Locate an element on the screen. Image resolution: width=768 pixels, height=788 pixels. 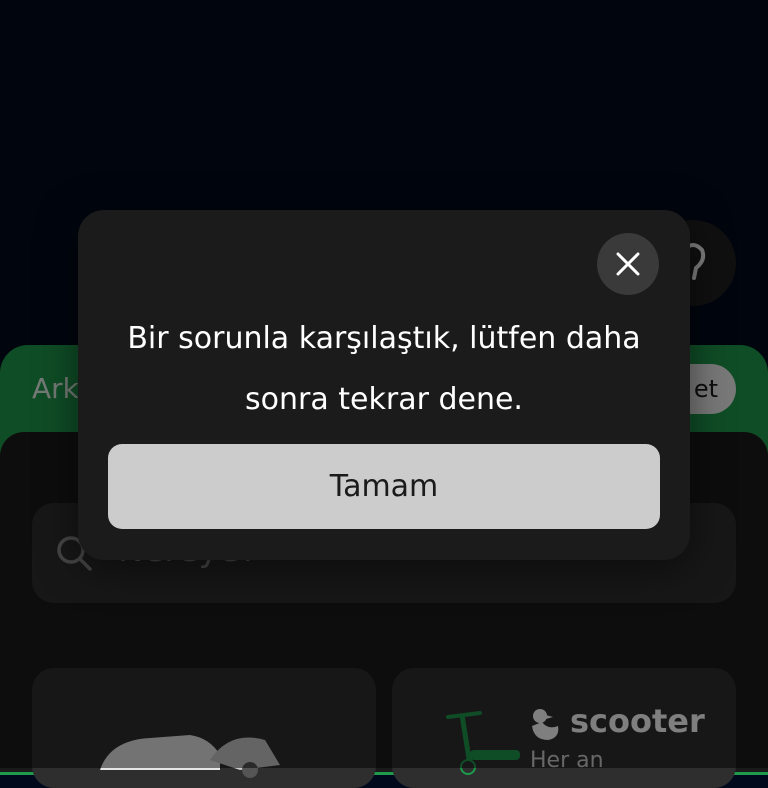
close-button is located at coordinates (628, 264).